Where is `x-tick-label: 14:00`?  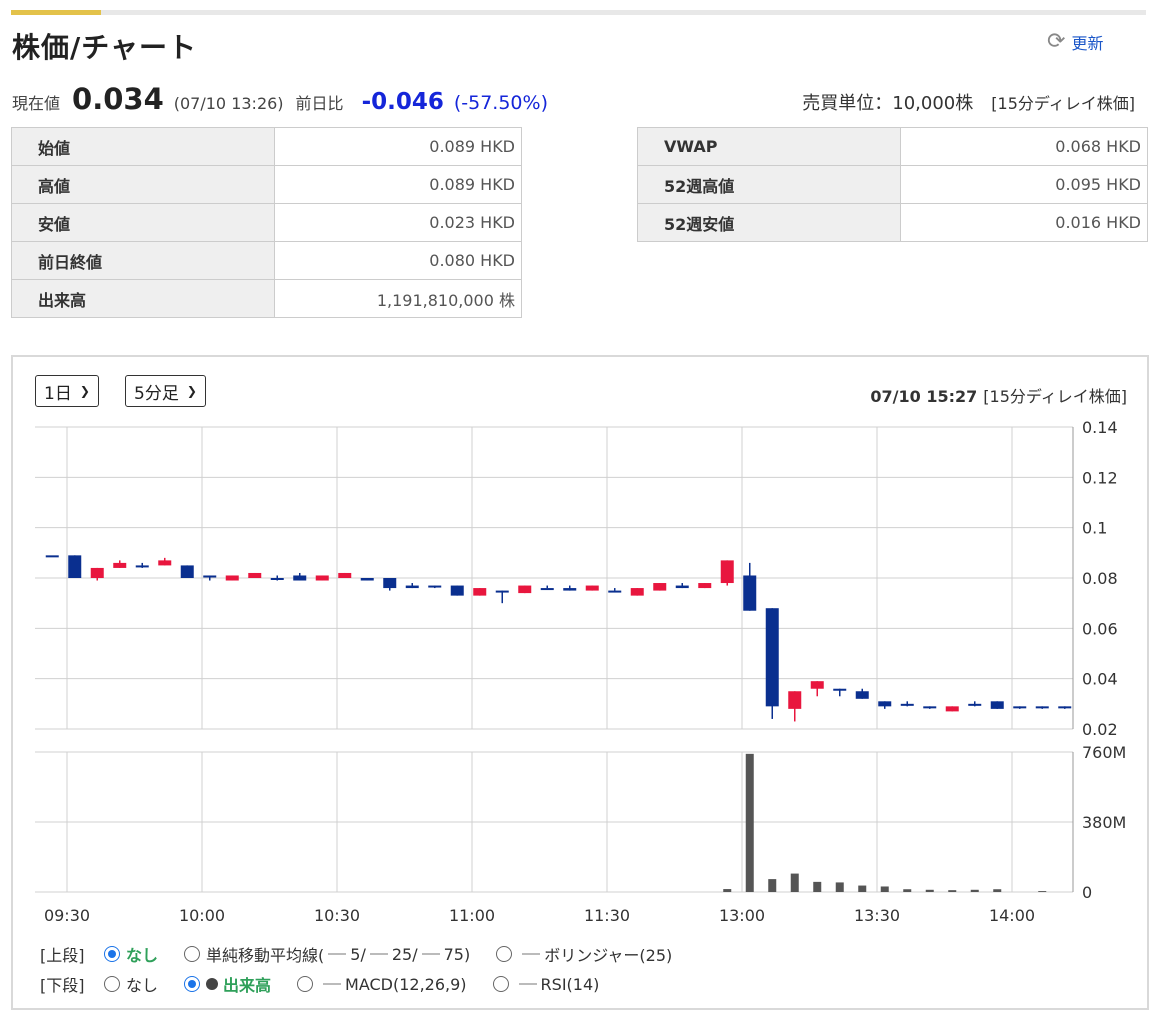
x-tick-label: 14:00 is located at coordinates (1012, 915).